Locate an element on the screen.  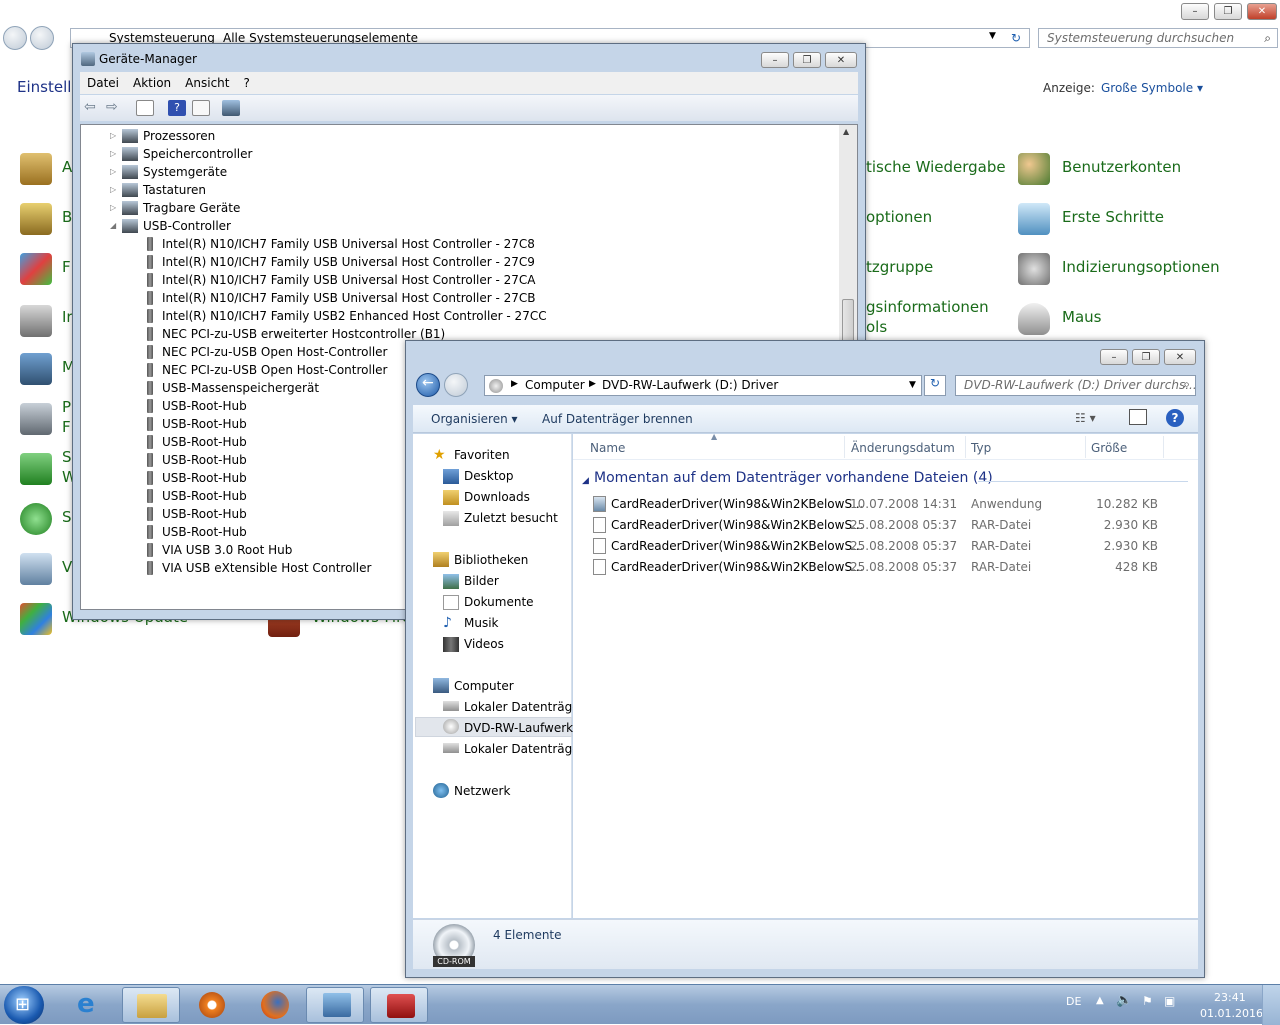
column-type: Typ is located at coordinates (981, 448).